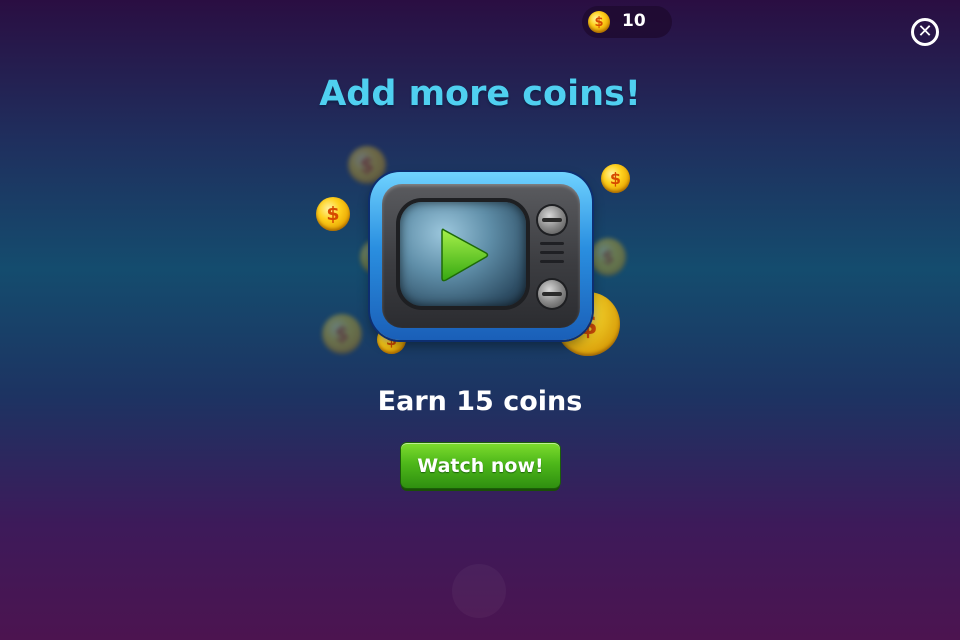  I want to click on watch-now-label: Watch now!, so click(480, 465).